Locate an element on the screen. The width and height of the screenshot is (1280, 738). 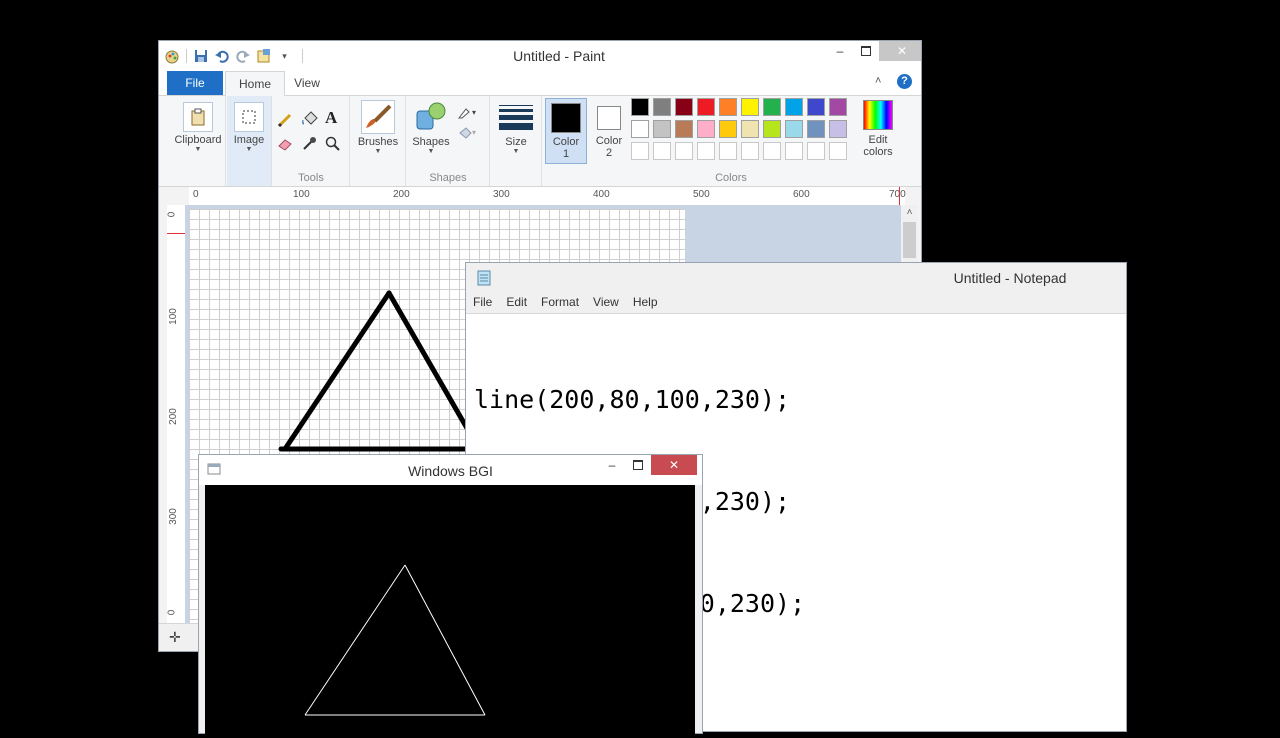
ruler-cursor-marker is located at coordinates (176, 233).